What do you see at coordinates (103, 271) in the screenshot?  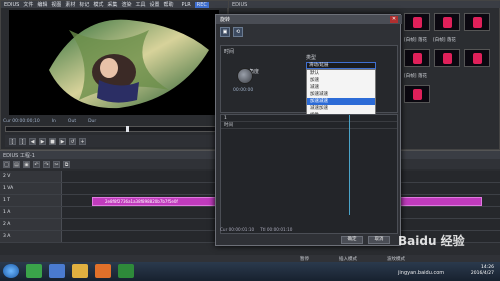 I see `browser-icon` at bounding box center [103, 271].